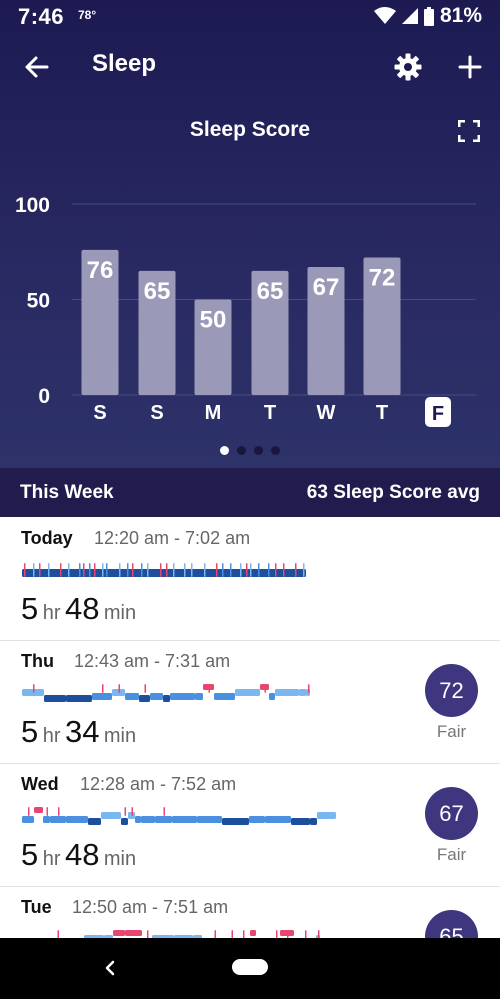 This screenshot has width=500, height=999. Describe the element at coordinates (451, 854) in the screenshot. I see `sleep-score-grade: Fair` at that location.